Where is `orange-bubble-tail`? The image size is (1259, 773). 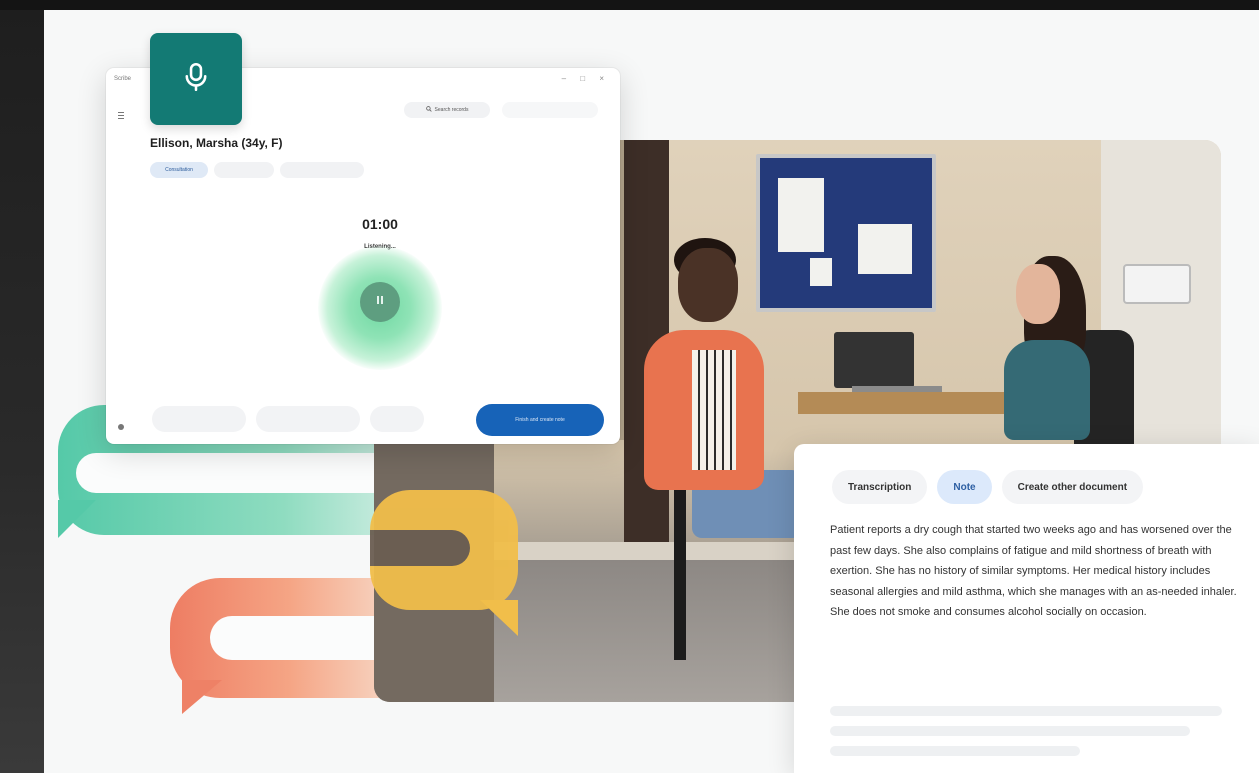
orange-bubble-tail is located at coordinates (202, 697).